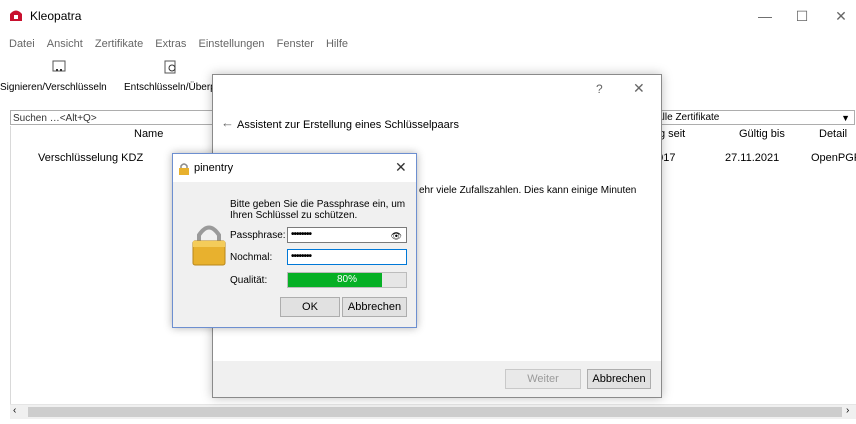 The height and width of the screenshot is (424, 856). I want to click on filter-value: Alle Zertifikate, so click(688, 117).